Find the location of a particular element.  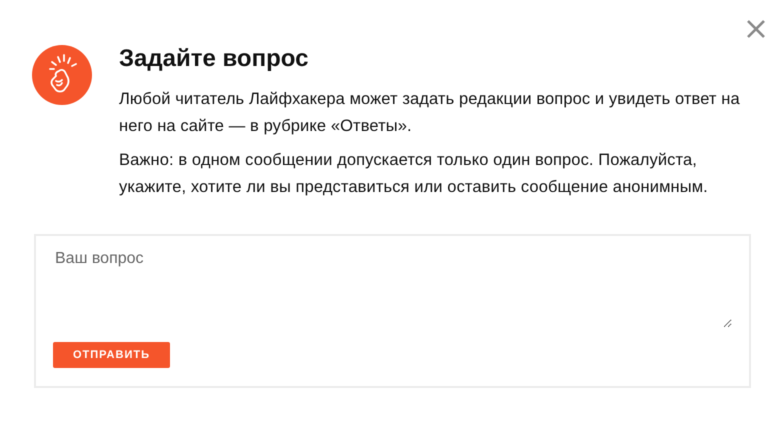

description-text: Важно: в одном сообщении допускается только один вопрос. Пожалуйста, укажите, хотите ли вы представиться или оставить сообщение анонимным. is located at coordinates (414, 174).